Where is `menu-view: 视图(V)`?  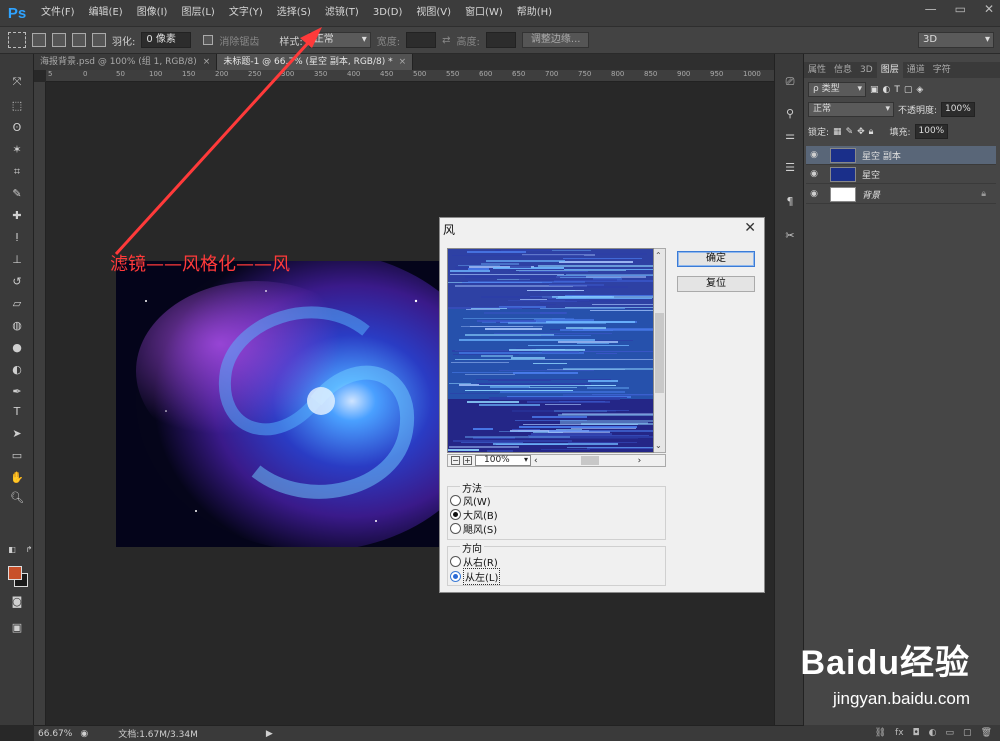
menu-view: 视图(V) is located at coordinates (433, 13).